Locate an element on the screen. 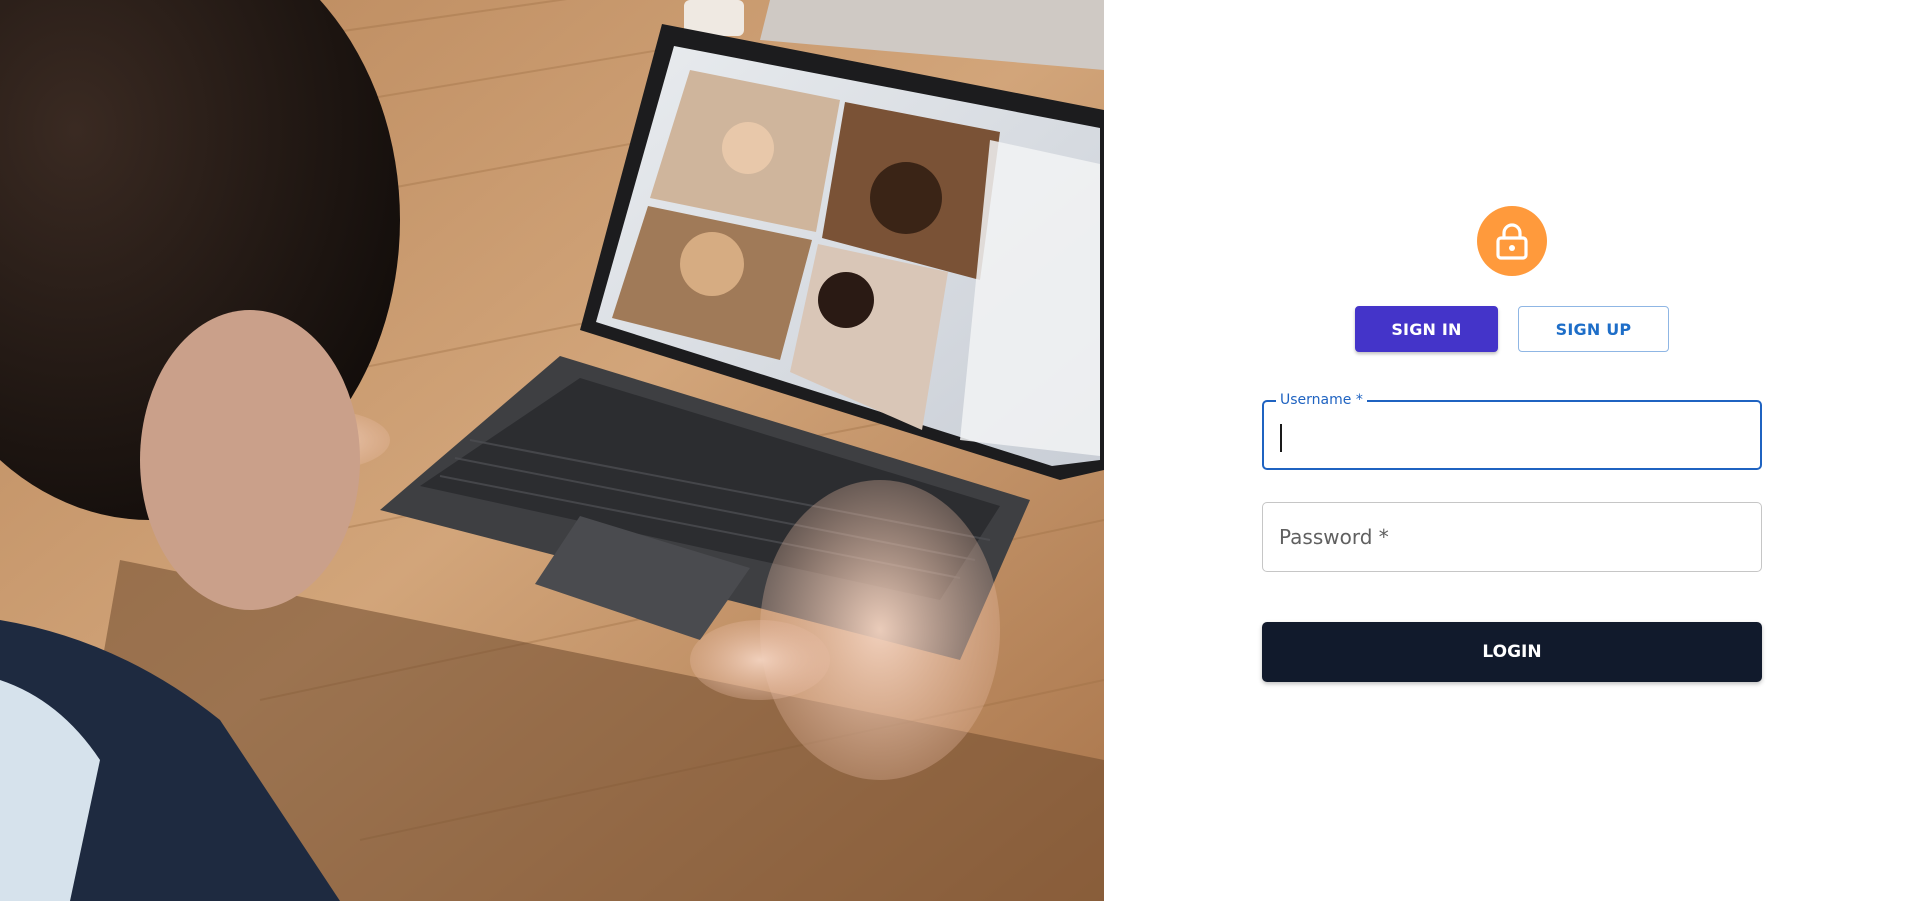 The height and width of the screenshot is (901, 1919). login-button: LOGIN is located at coordinates (1512, 652).